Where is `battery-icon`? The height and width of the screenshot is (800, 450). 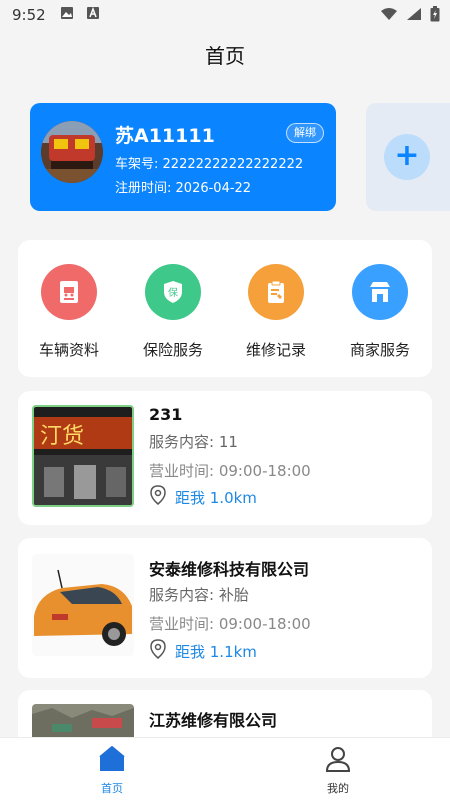 battery-icon is located at coordinates (435, 16).